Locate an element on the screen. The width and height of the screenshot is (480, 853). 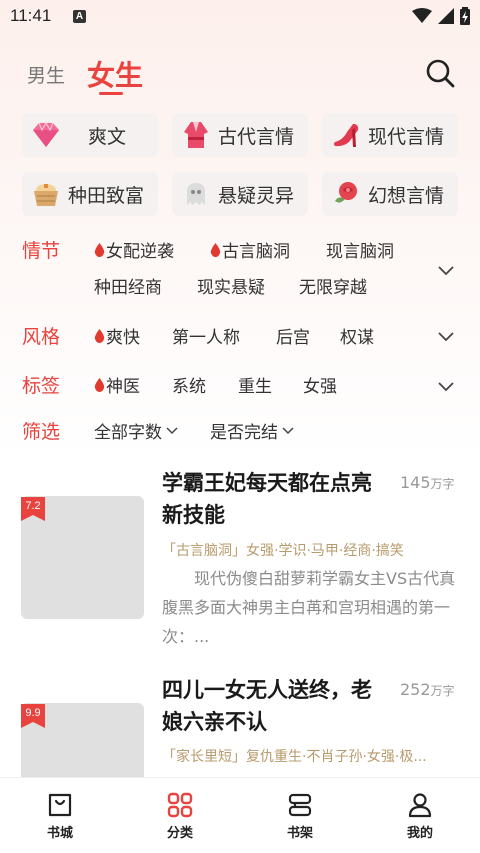
filter-option: 权谋 is located at coordinates (357, 335).